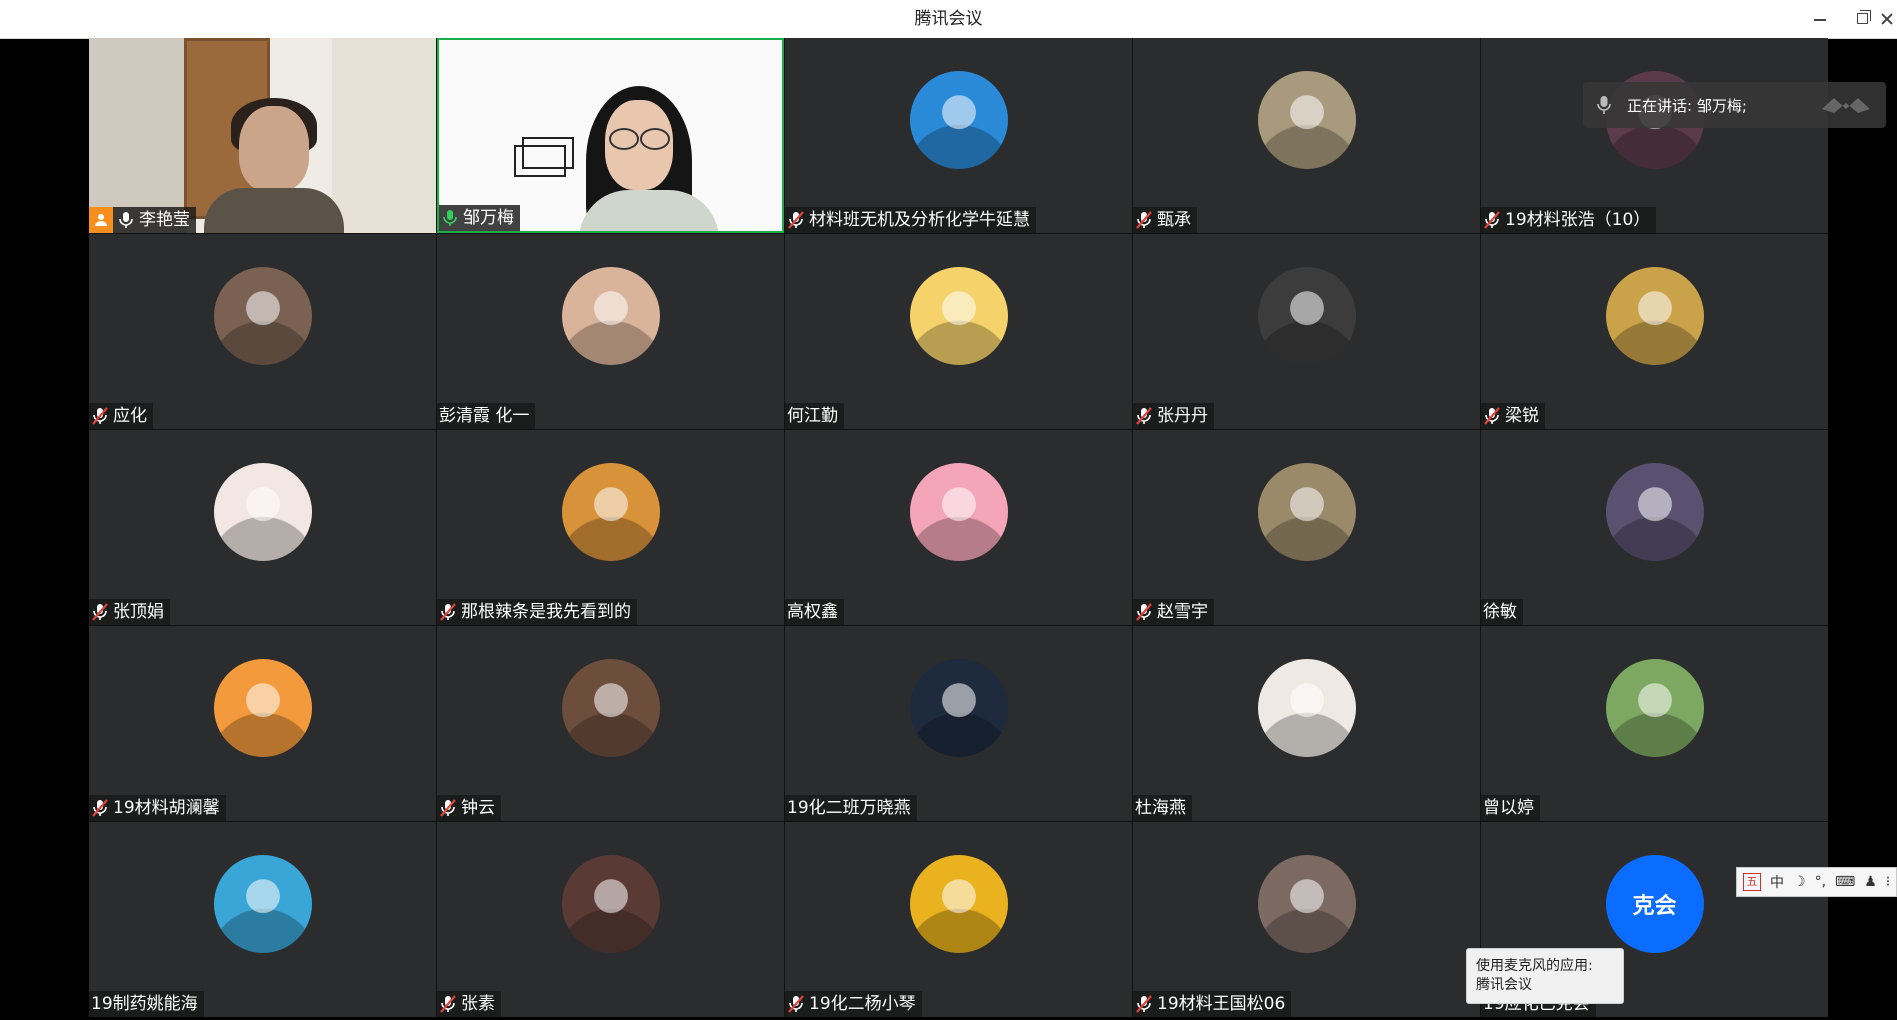 This screenshot has height=1020, width=1897. What do you see at coordinates (1862, 19) in the screenshot?
I see `restore-button` at bounding box center [1862, 19].